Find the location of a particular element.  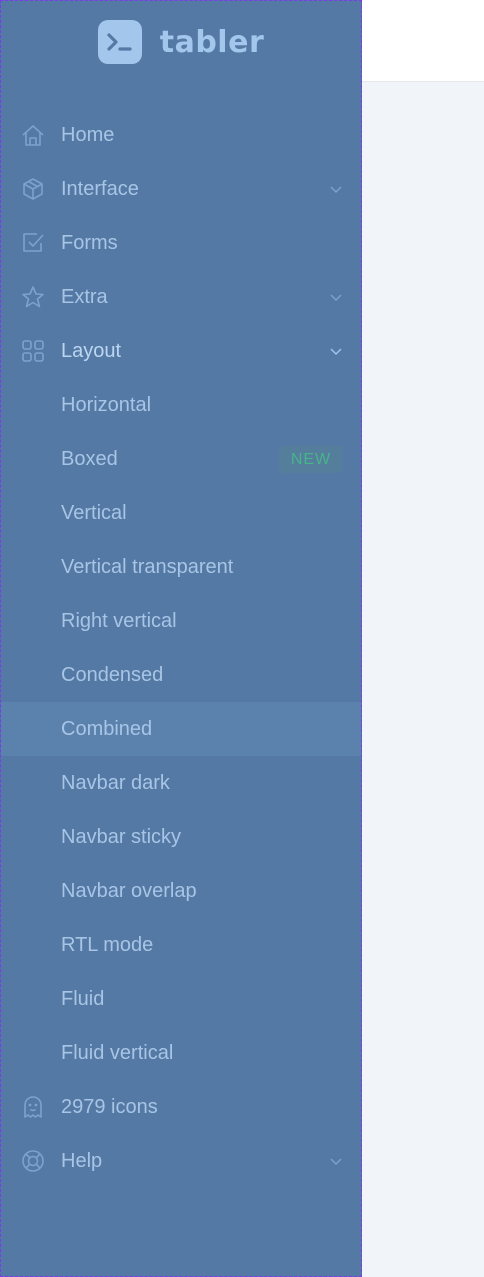

submenu-label: Combined is located at coordinates (107, 728).